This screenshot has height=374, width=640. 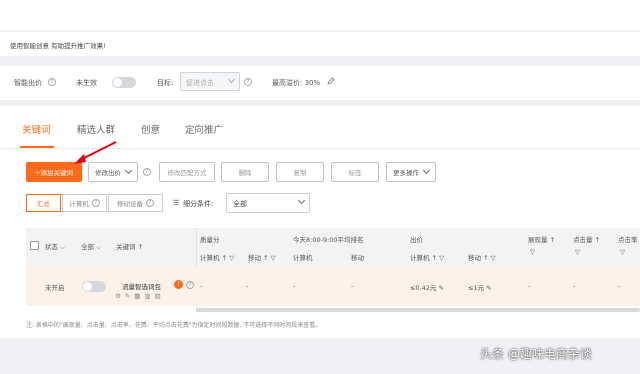 What do you see at coordinates (129, 296) in the screenshot?
I see `edit-icon: ✎` at bounding box center [129, 296].